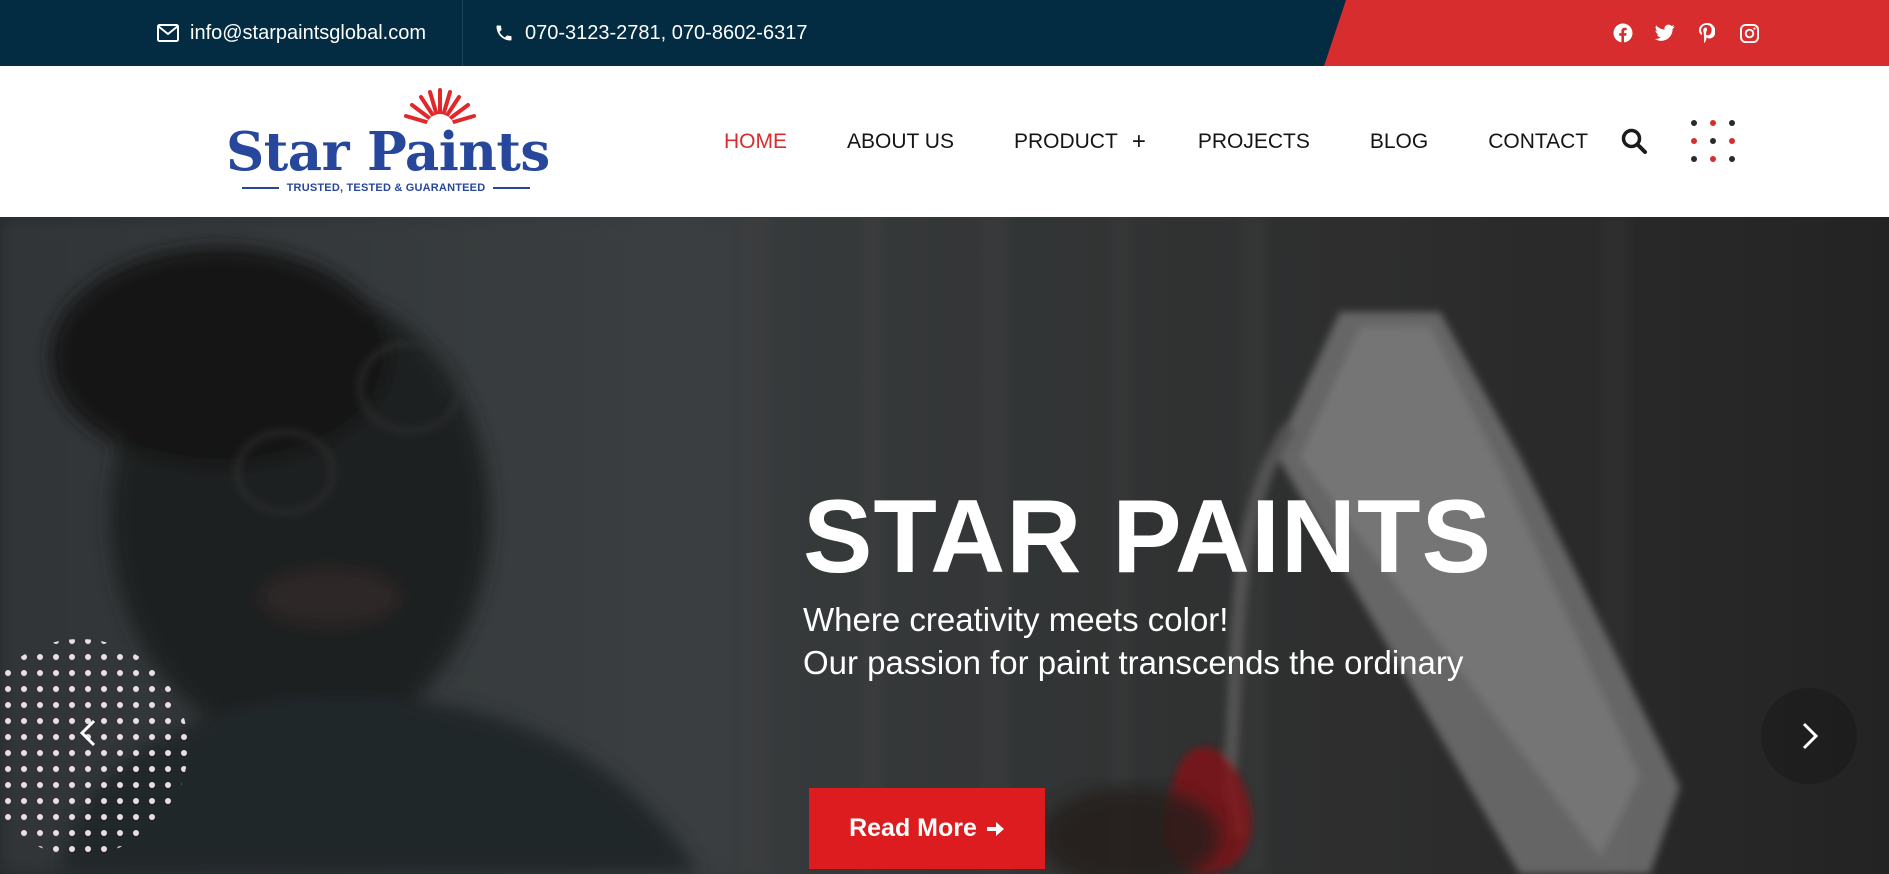 Image resolution: width=1889 pixels, height=874 pixels. What do you see at coordinates (504, 33) in the screenshot?
I see `phone-icon` at bounding box center [504, 33].